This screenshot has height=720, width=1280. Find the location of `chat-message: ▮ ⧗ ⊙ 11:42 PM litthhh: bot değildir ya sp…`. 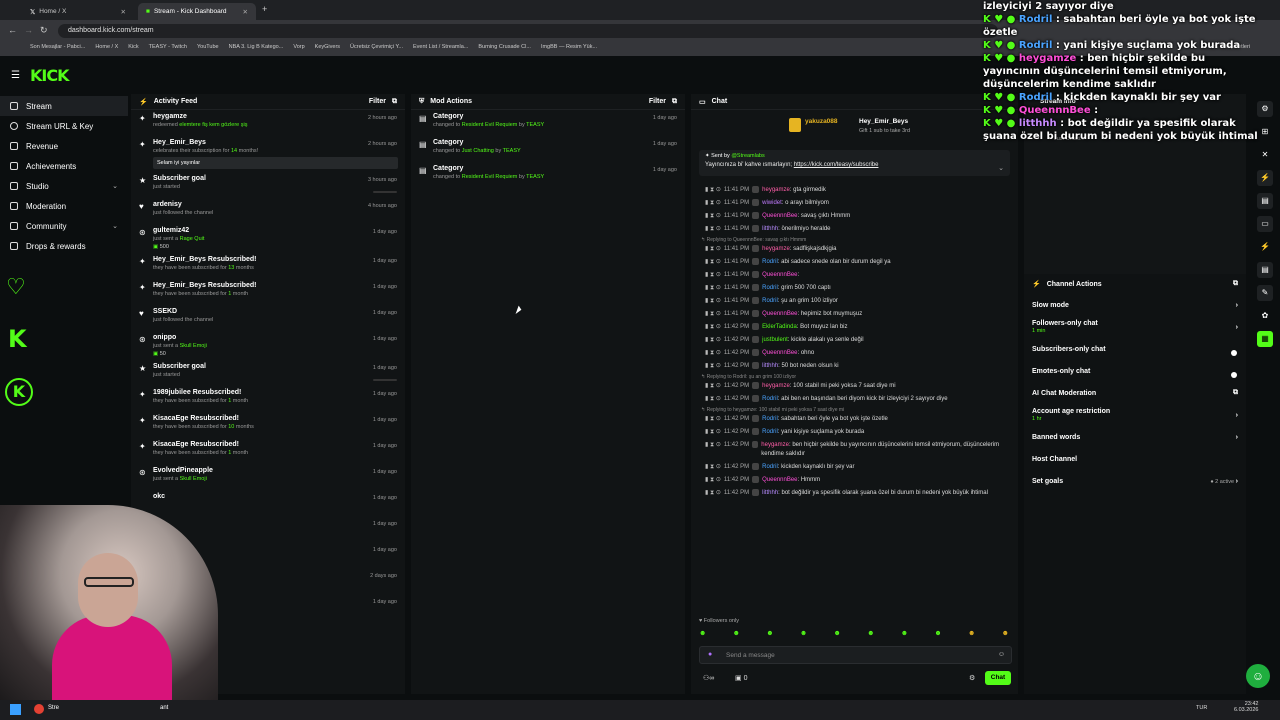

chat-message: ▮ ⧗ ⊙ 11:42 PM litthhh: bot değildir ya sp… is located at coordinates (854, 493).